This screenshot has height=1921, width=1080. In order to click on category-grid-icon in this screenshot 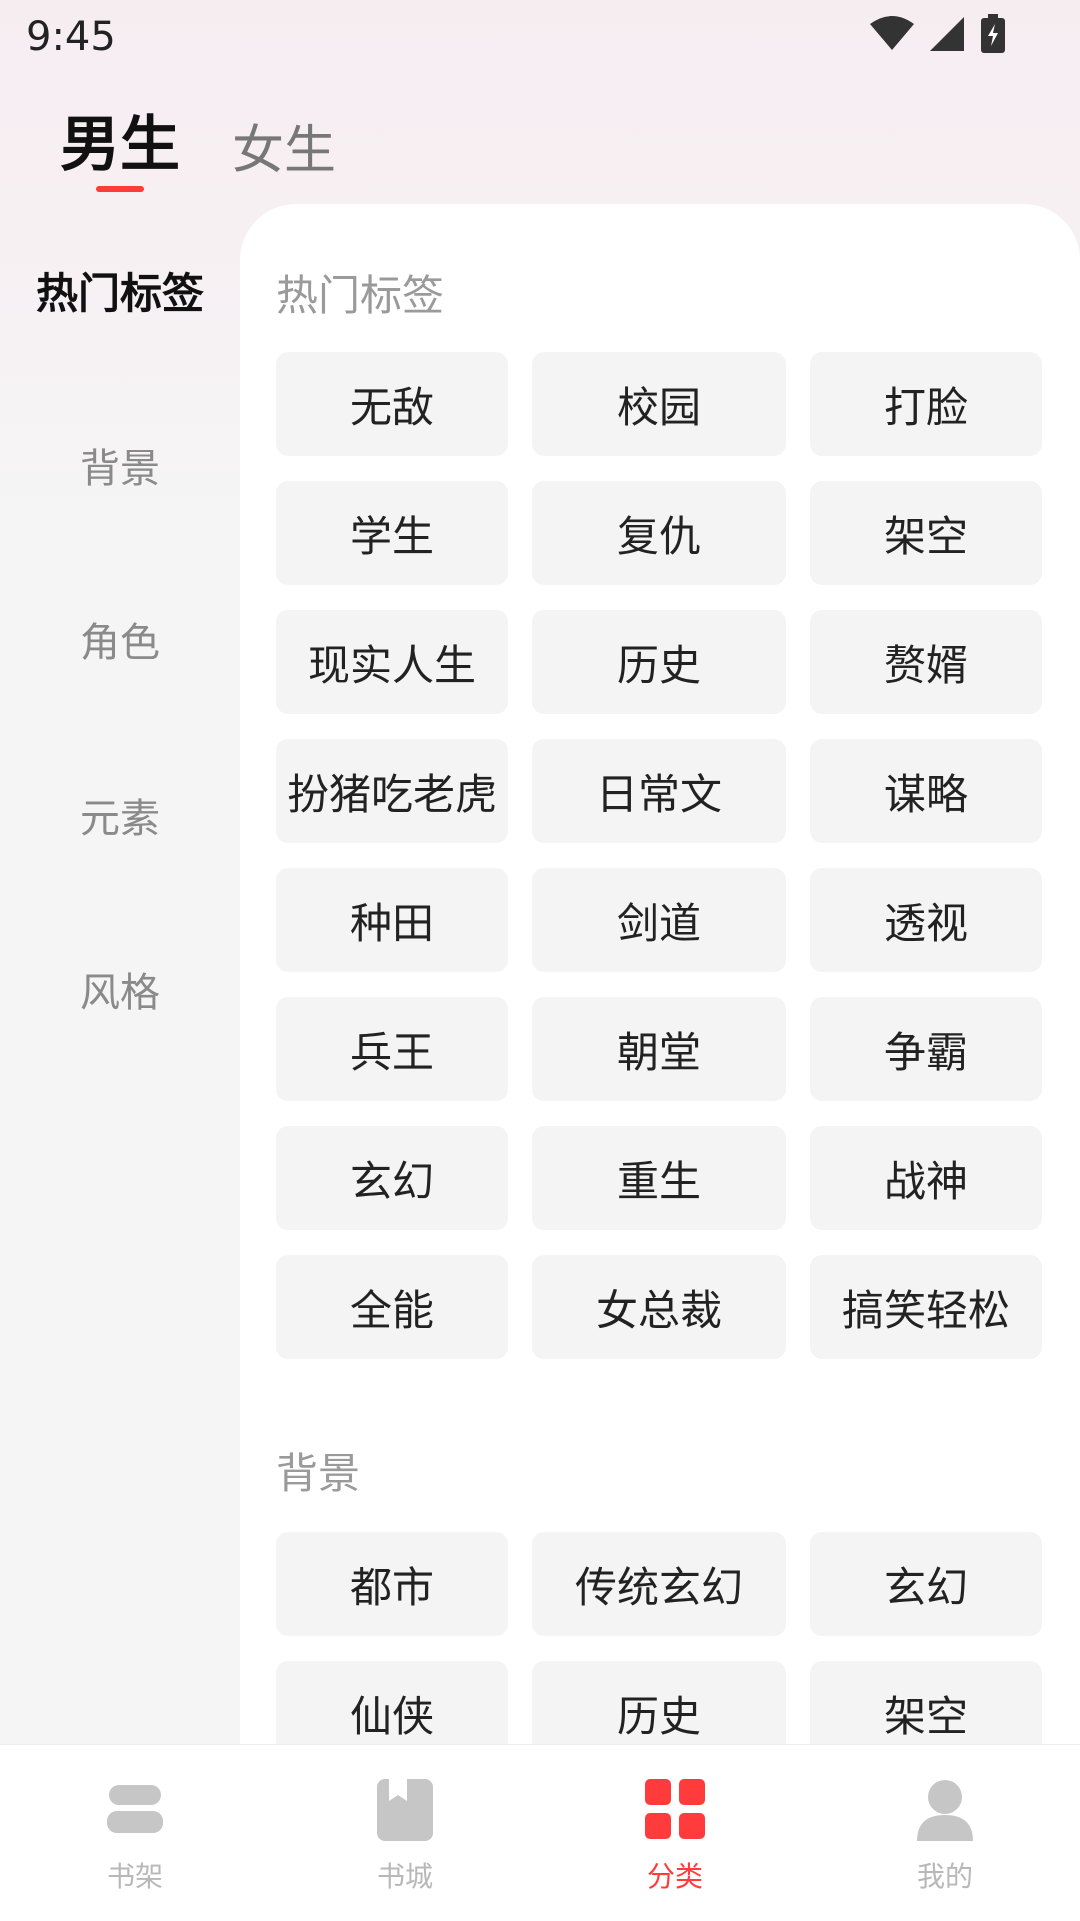, I will do `click(675, 1809)`.